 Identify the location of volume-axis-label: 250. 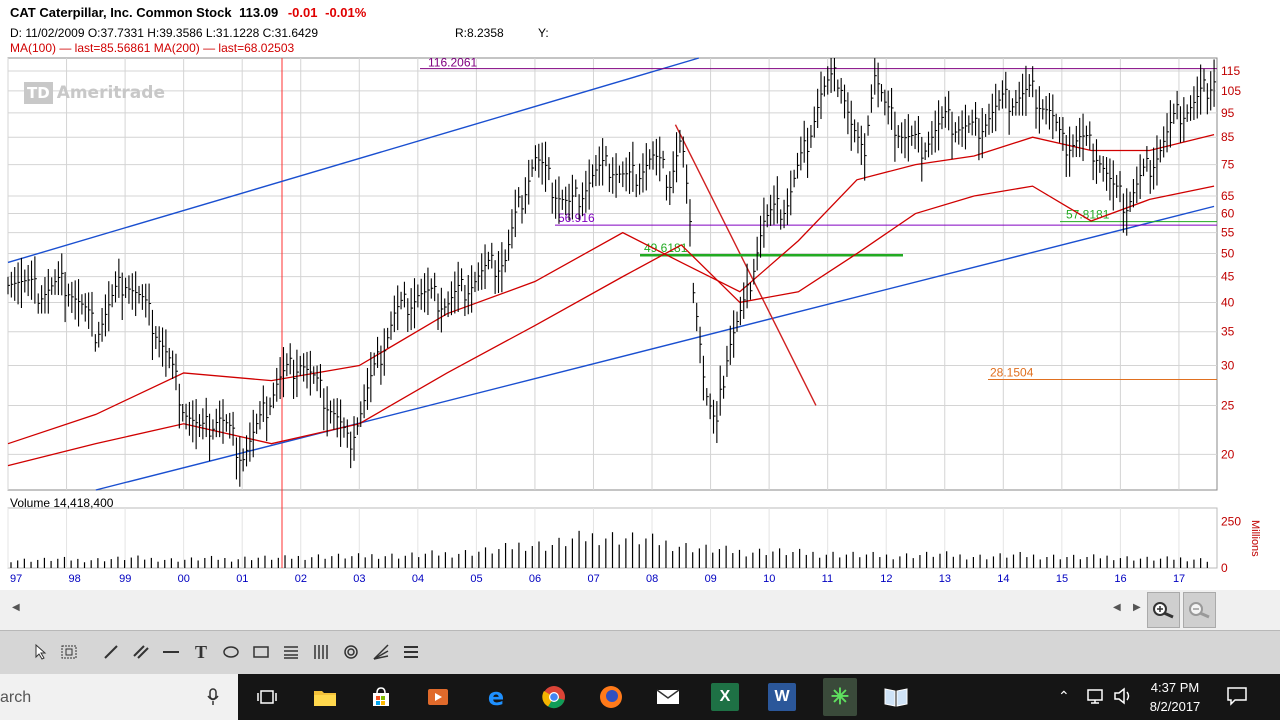
(1231, 521).